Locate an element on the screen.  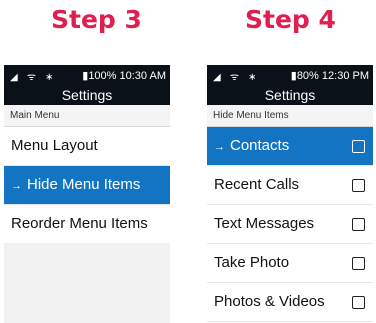
menu-item-contacts: → Contacts is located at coordinates (290, 146).